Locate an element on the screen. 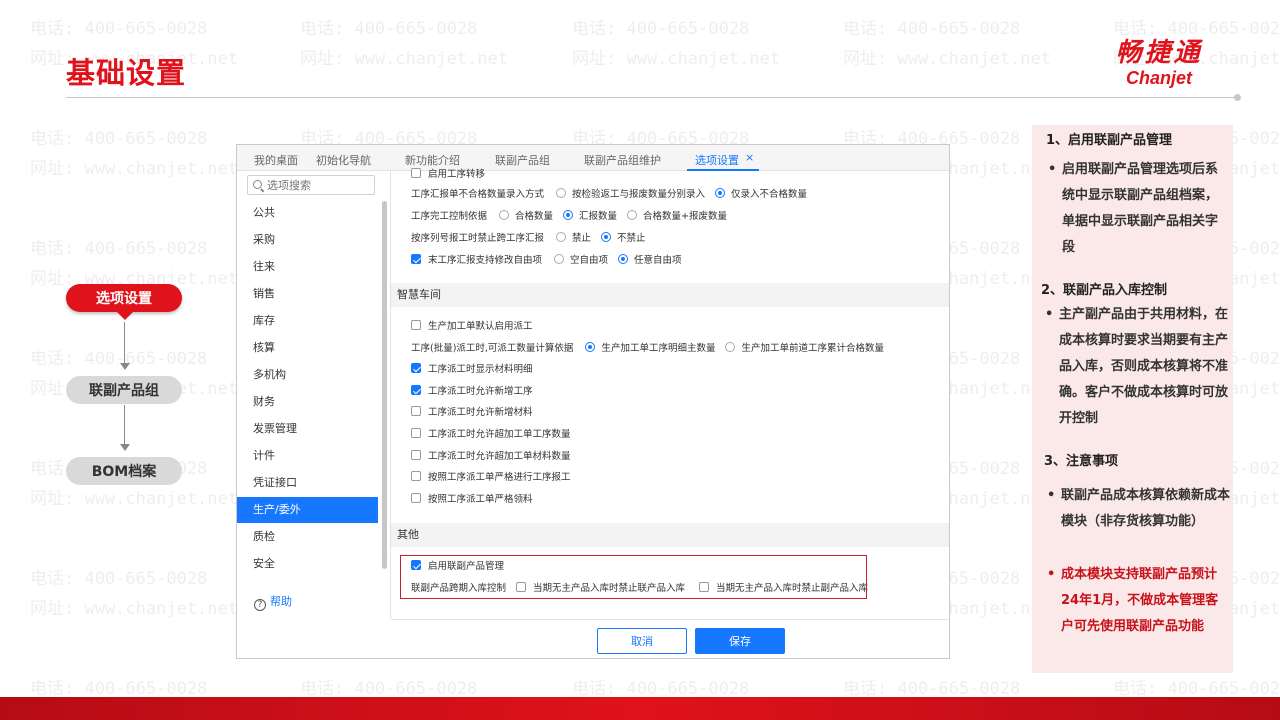  brand-logo: 畅捷通 Chanjet is located at coordinates (1159, 63).